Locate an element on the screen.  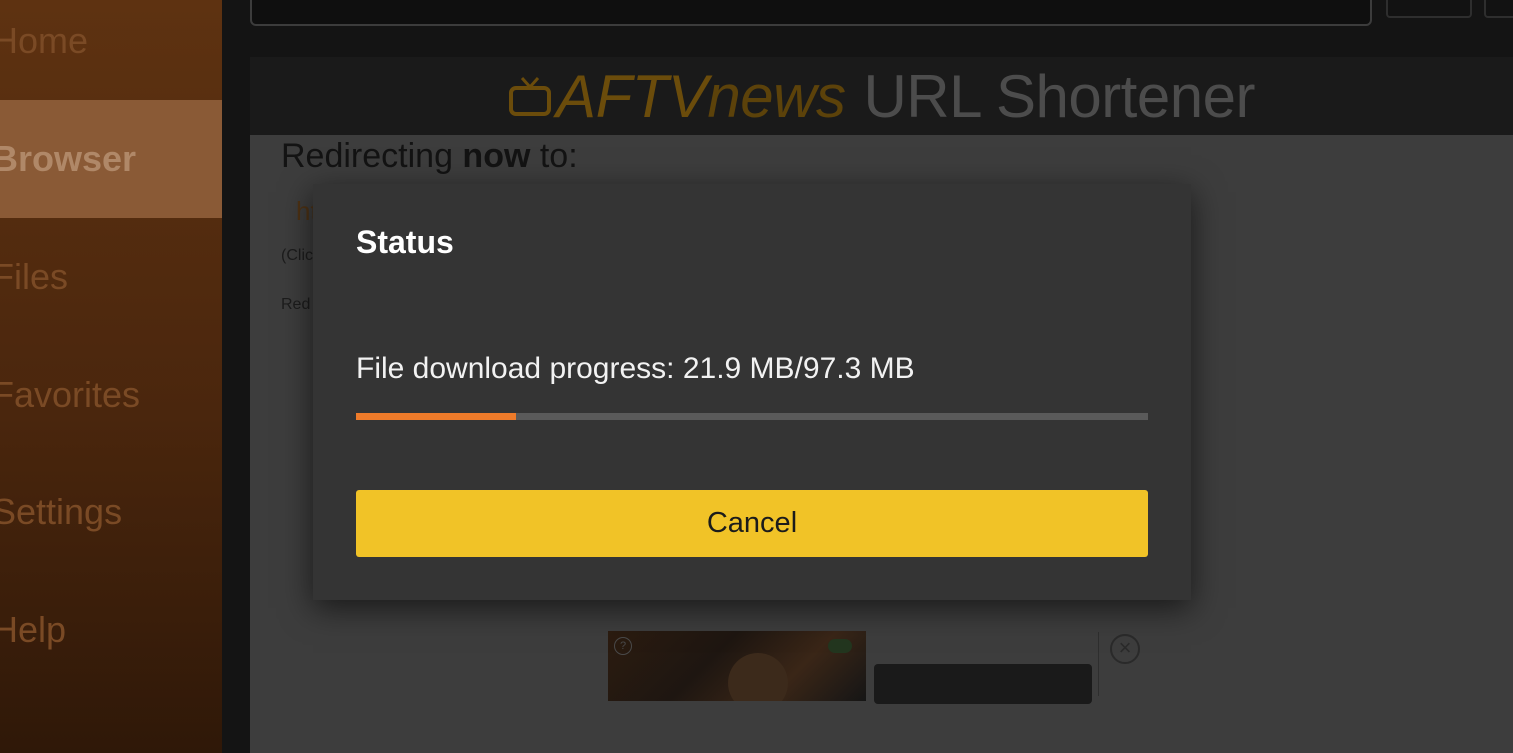
help-icon: ? is located at coordinates (623, 646).